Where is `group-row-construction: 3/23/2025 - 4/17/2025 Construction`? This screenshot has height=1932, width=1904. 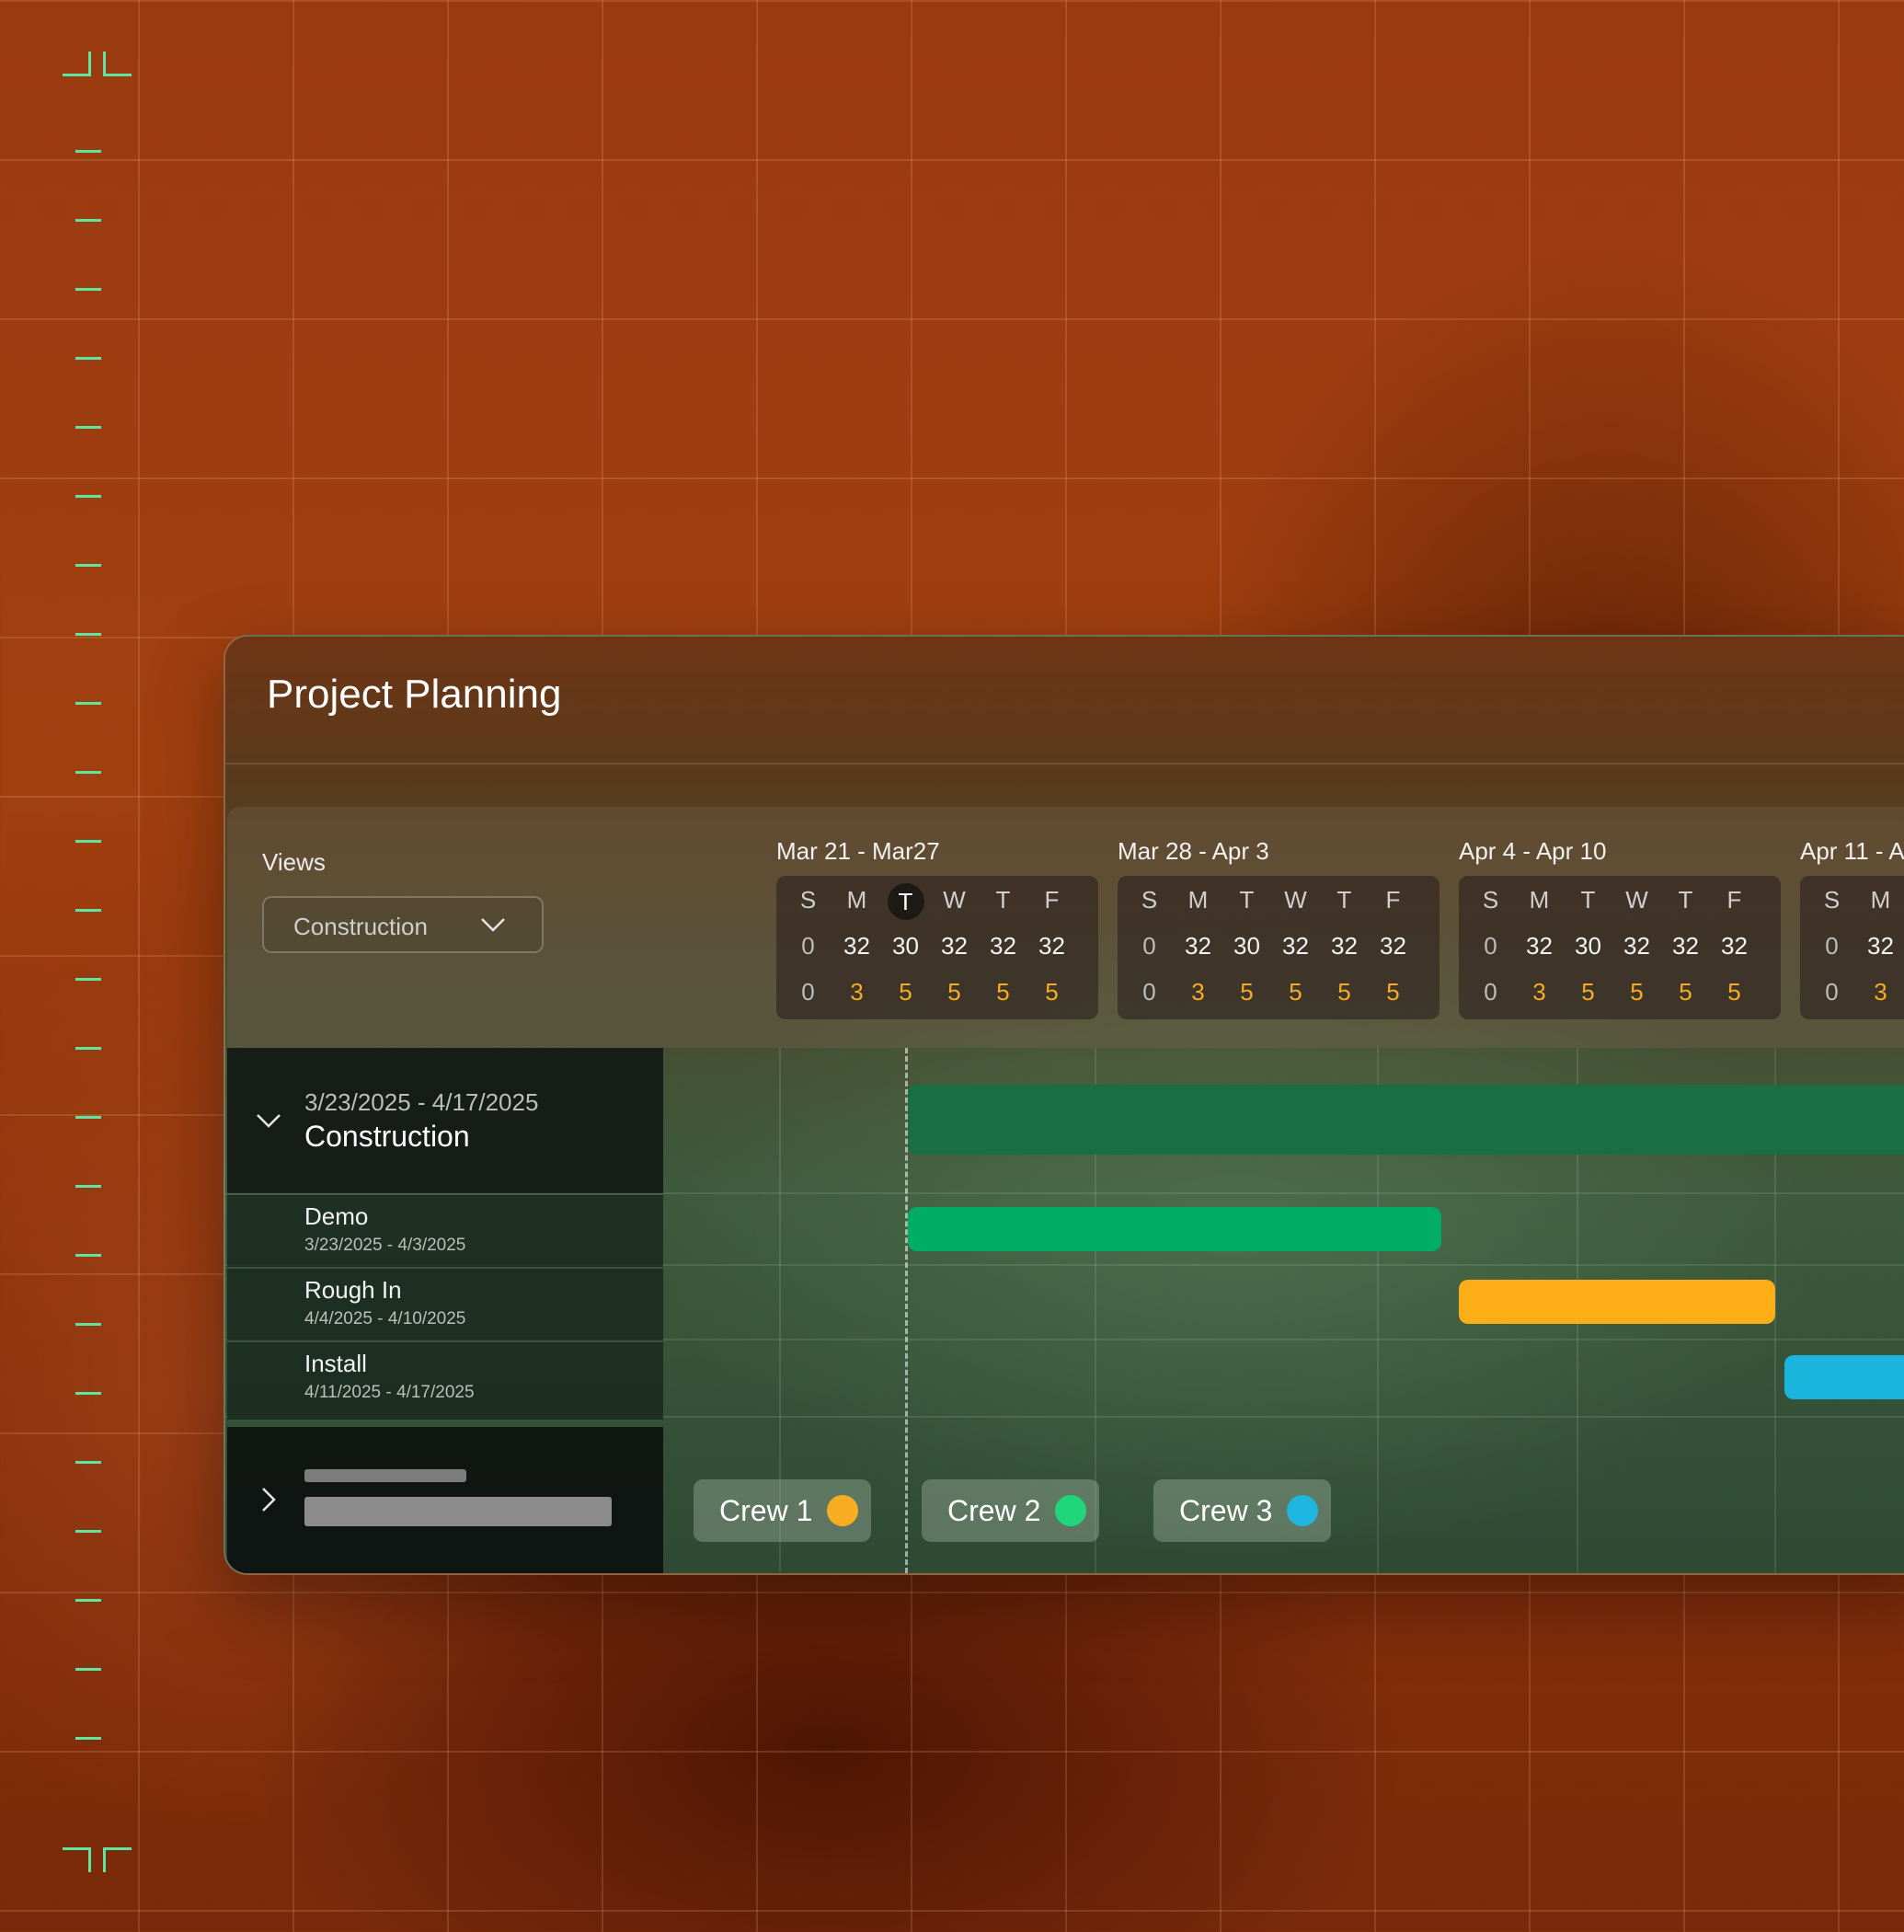
group-row-construction: 3/23/2025 - 4/17/2025 Construction is located at coordinates (445, 1120).